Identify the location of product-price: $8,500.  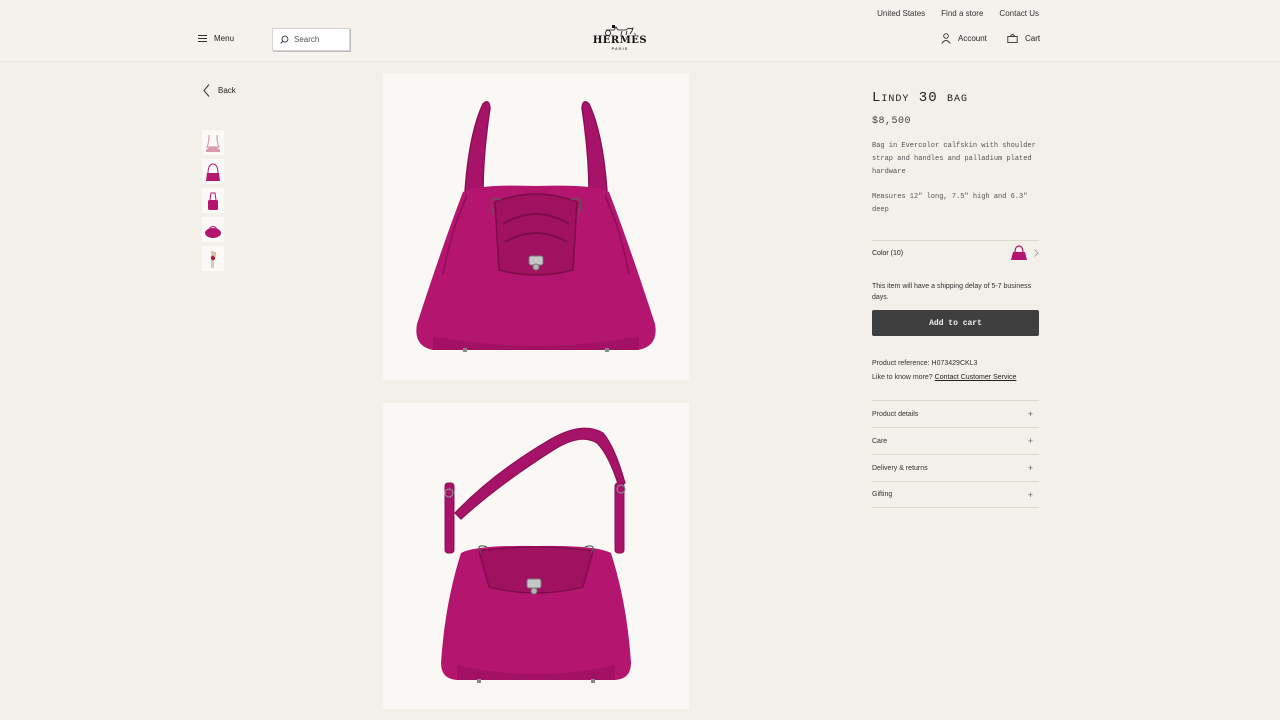
(892, 121).